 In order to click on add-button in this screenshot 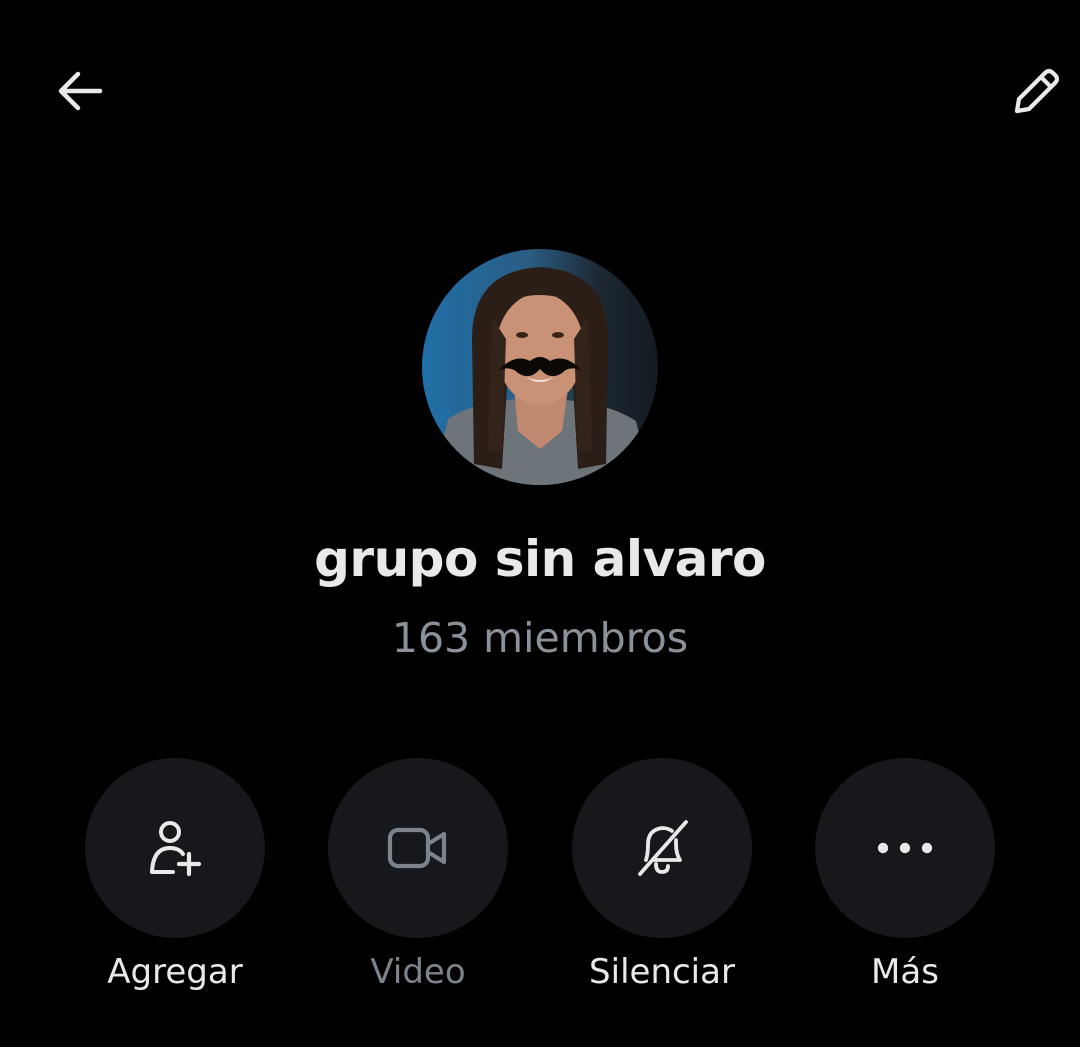, I will do `click(175, 848)`.